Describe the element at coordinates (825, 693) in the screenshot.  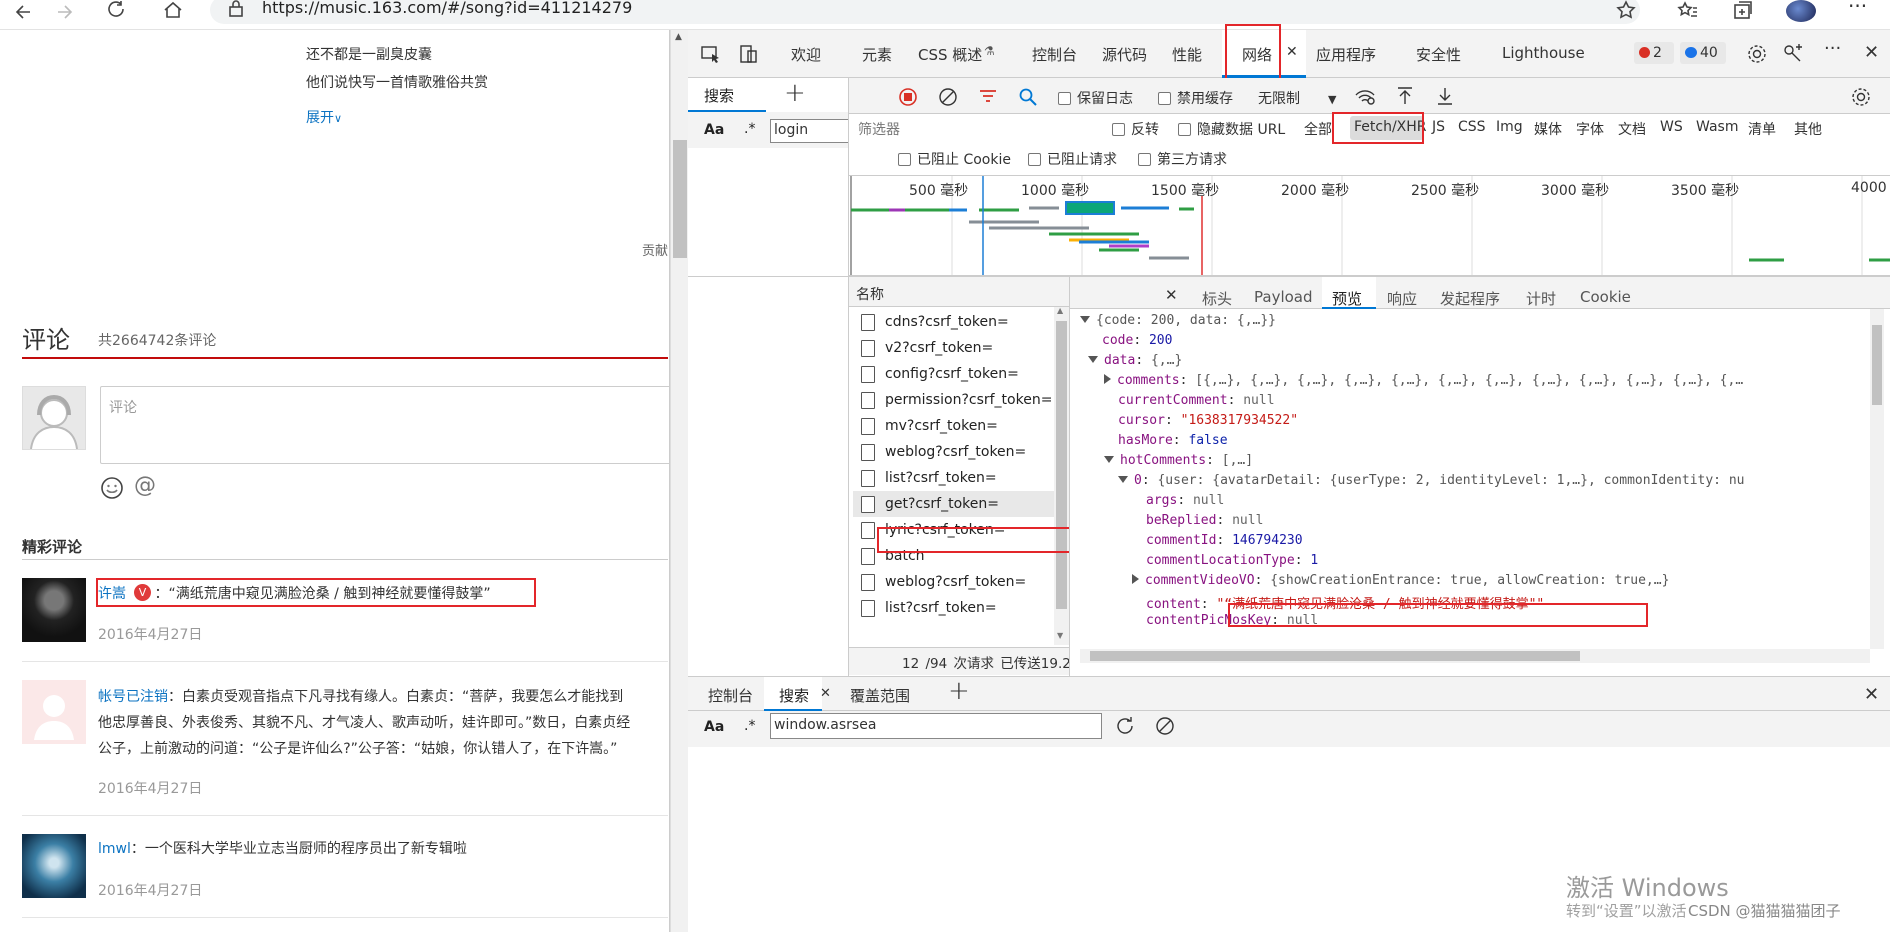
I see `close-drawer-tab-icon: ✕` at that location.